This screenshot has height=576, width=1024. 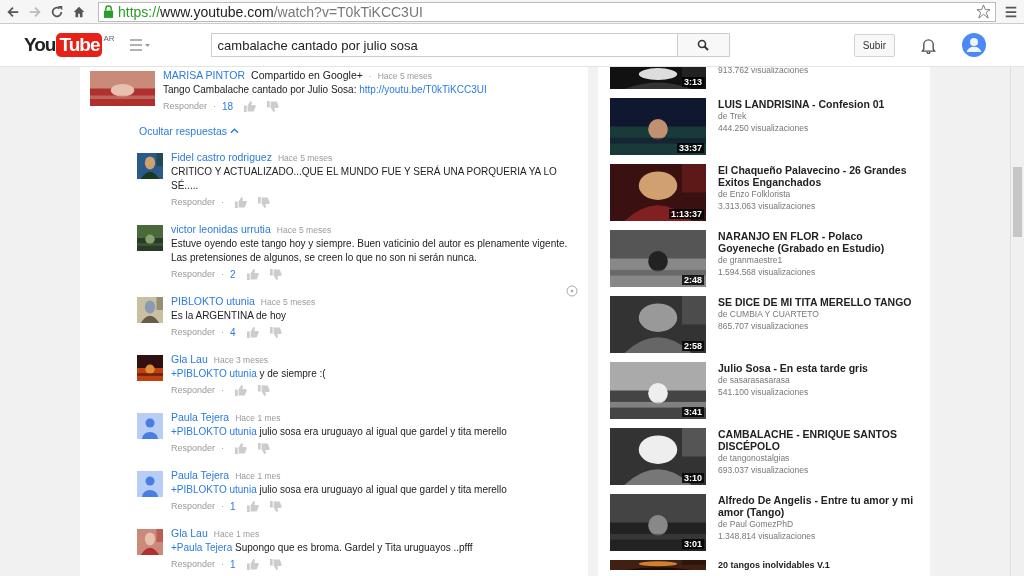 What do you see at coordinates (693, 412) in the screenshot?
I see `video-duration: 3:41` at bounding box center [693, 412].